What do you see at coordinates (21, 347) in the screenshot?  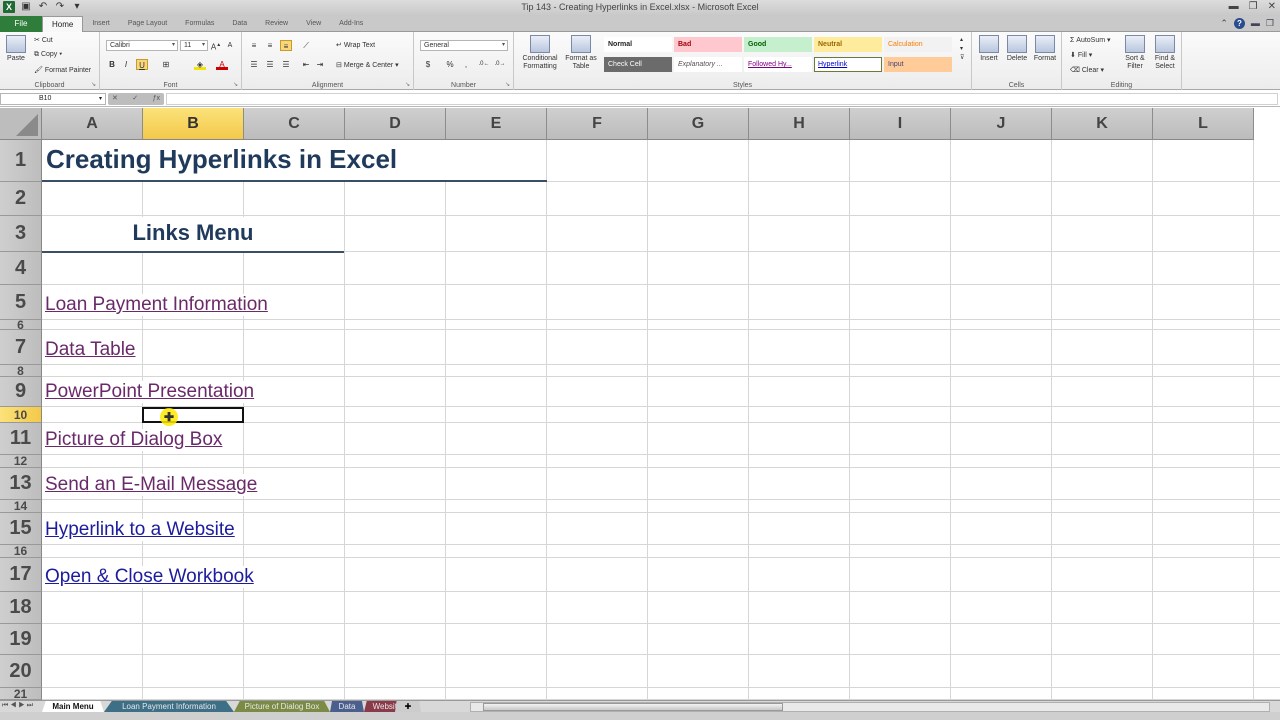 I see `row-header-7: 7` at bounding box center [21, 347].